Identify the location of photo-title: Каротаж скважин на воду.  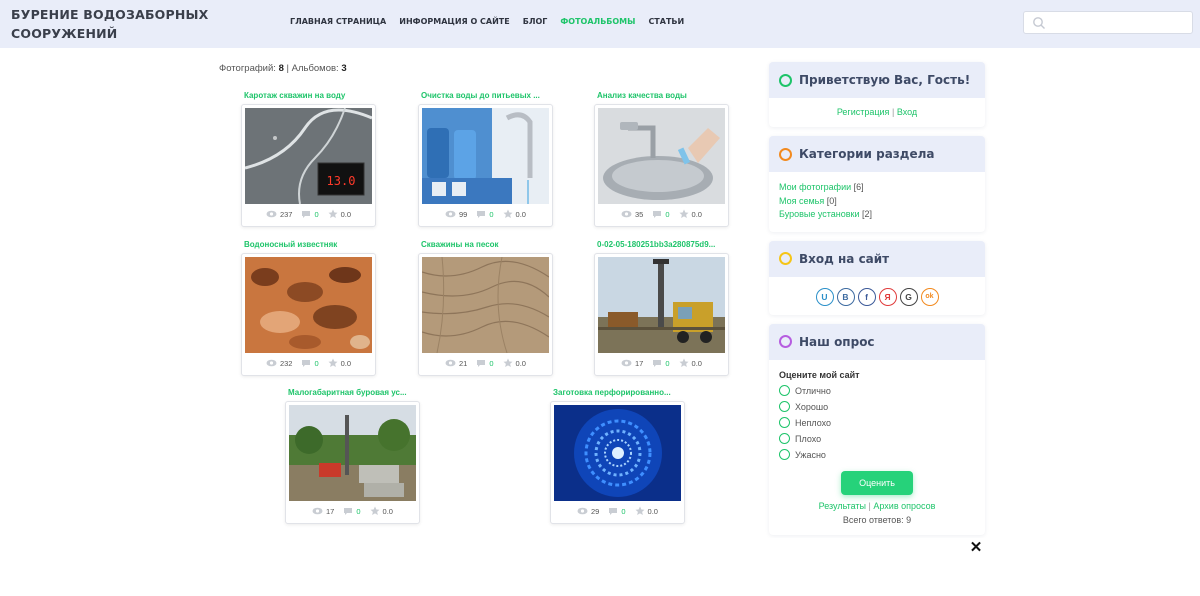
(308, 97).